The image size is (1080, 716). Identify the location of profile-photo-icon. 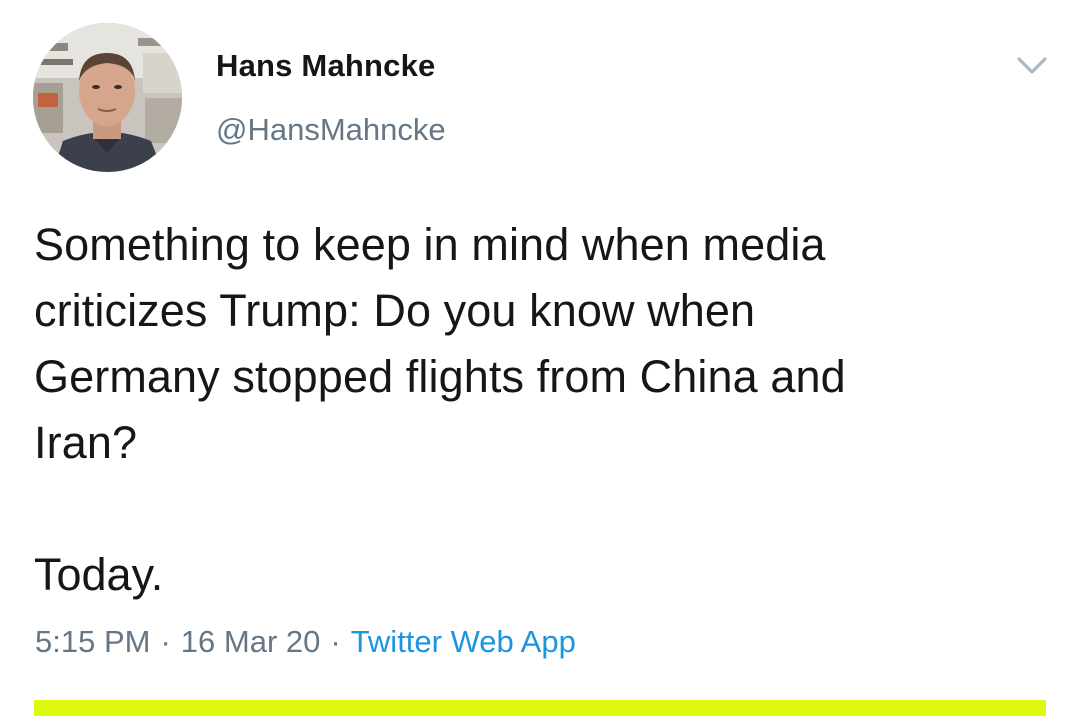
(107, 97).